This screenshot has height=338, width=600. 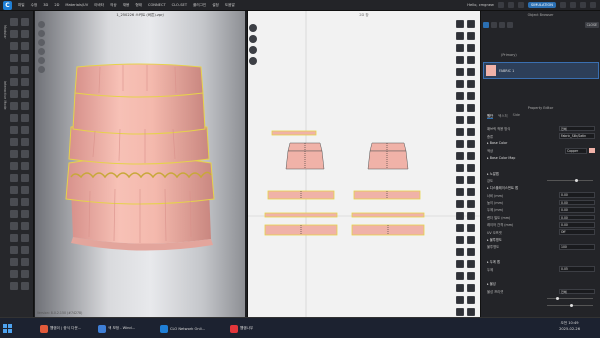 I want to click on menu-item-13: 도움말, so click(x=230, y=5).